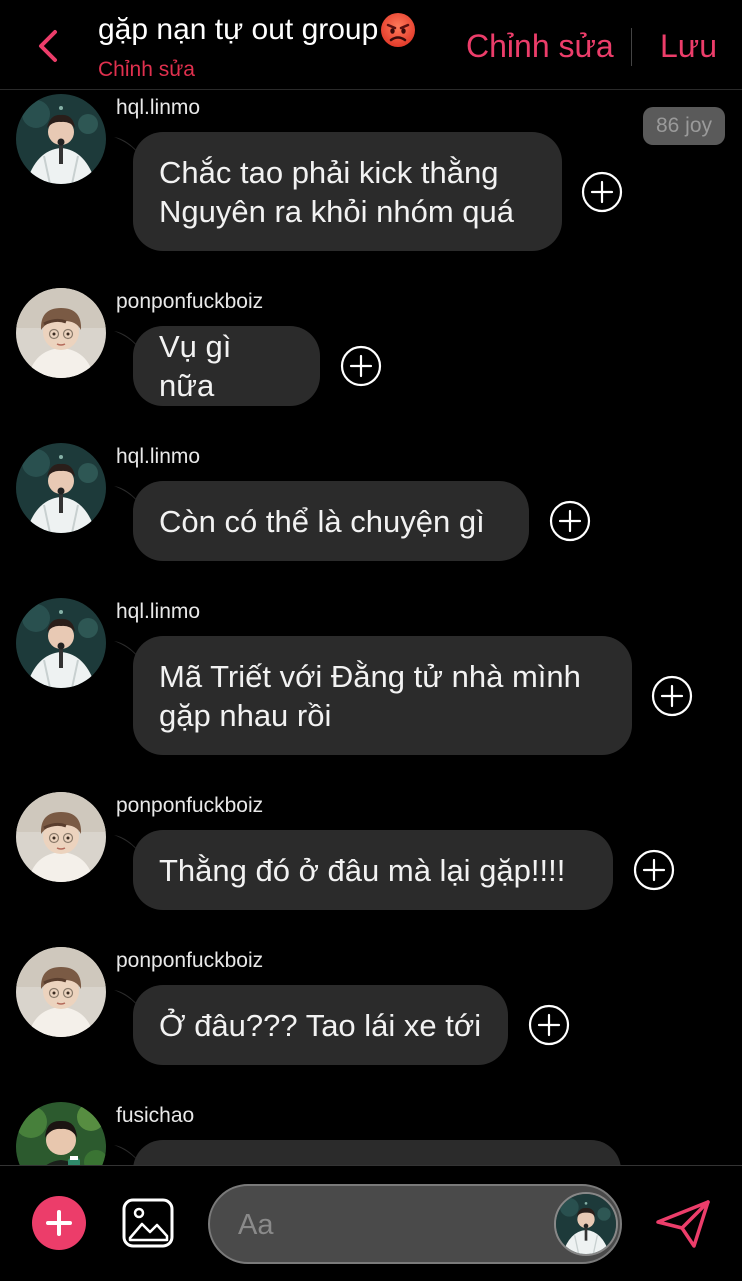 Image resolution: width=742 pixels, height=1281 pixels. What do you see at coordinates (688, 46) in the screenshot?
I see `save-button: Lưu` at bounding box center [688, 46].